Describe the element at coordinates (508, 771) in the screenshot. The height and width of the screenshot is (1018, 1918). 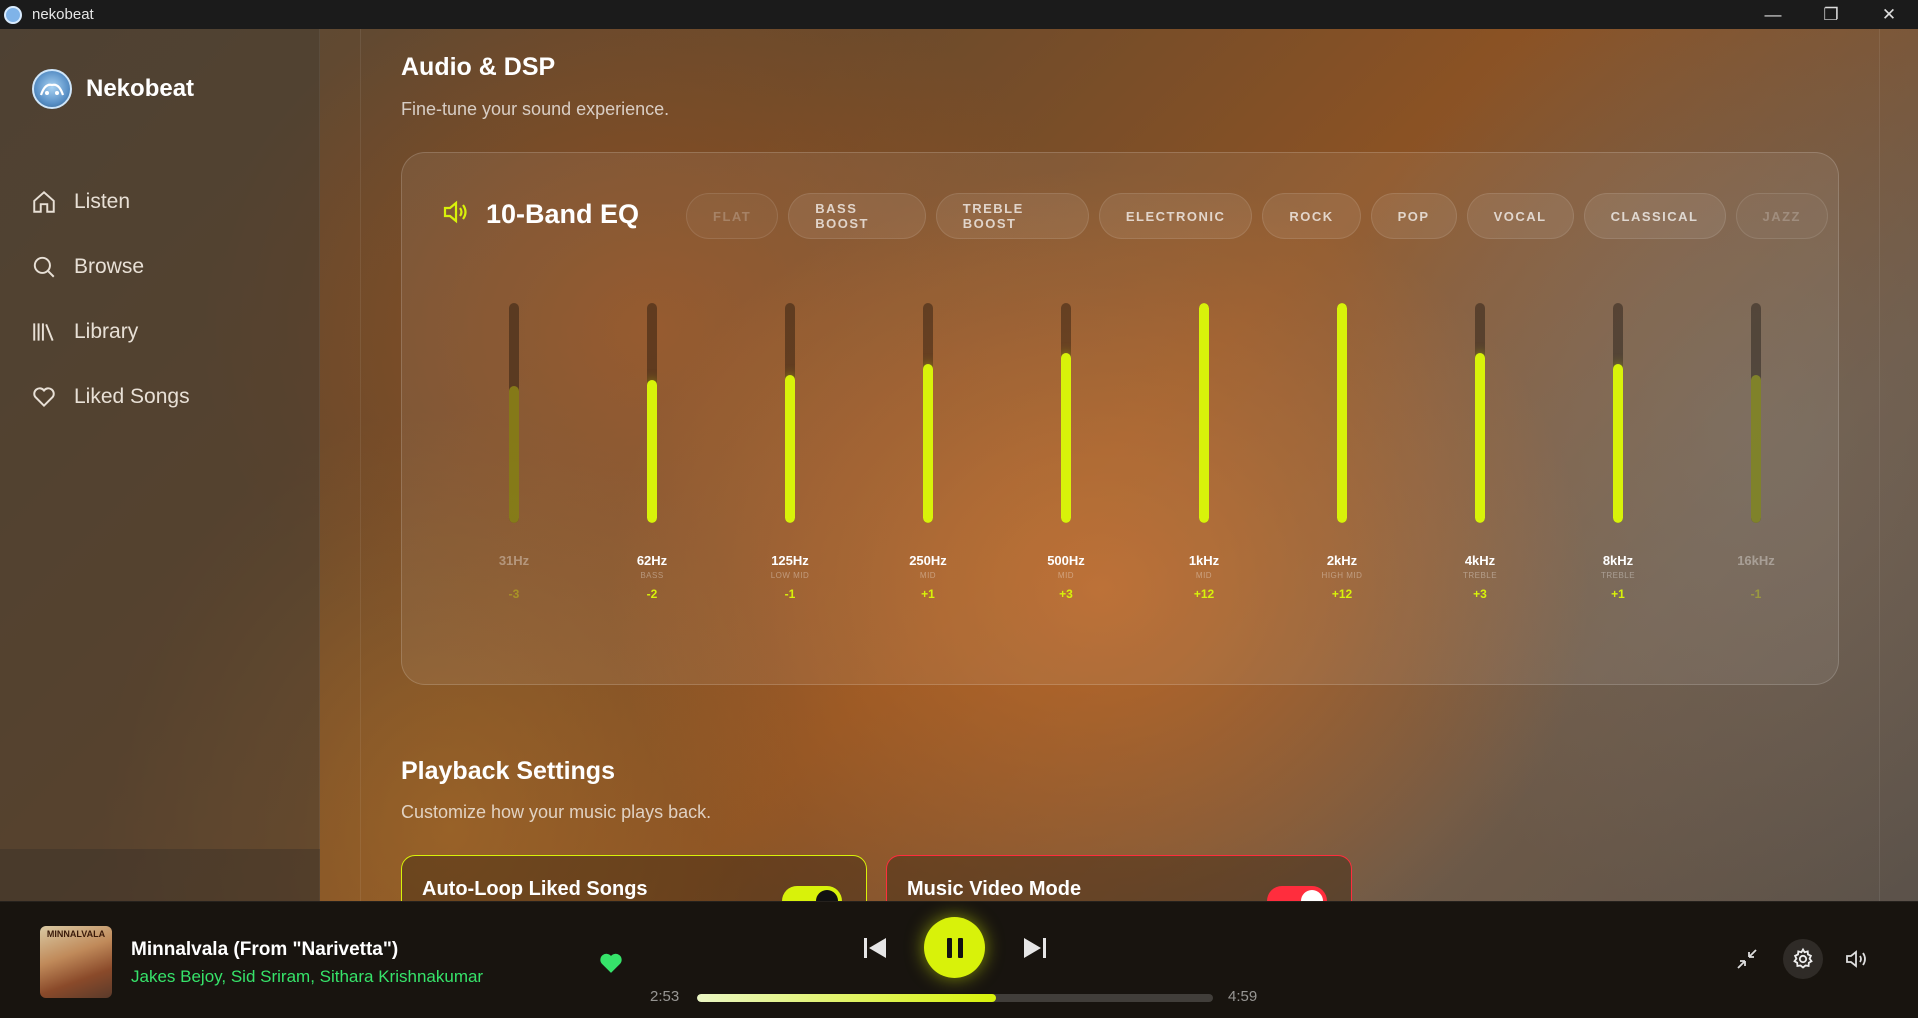
I see `playback-section-title: Playback Settings` at that location.